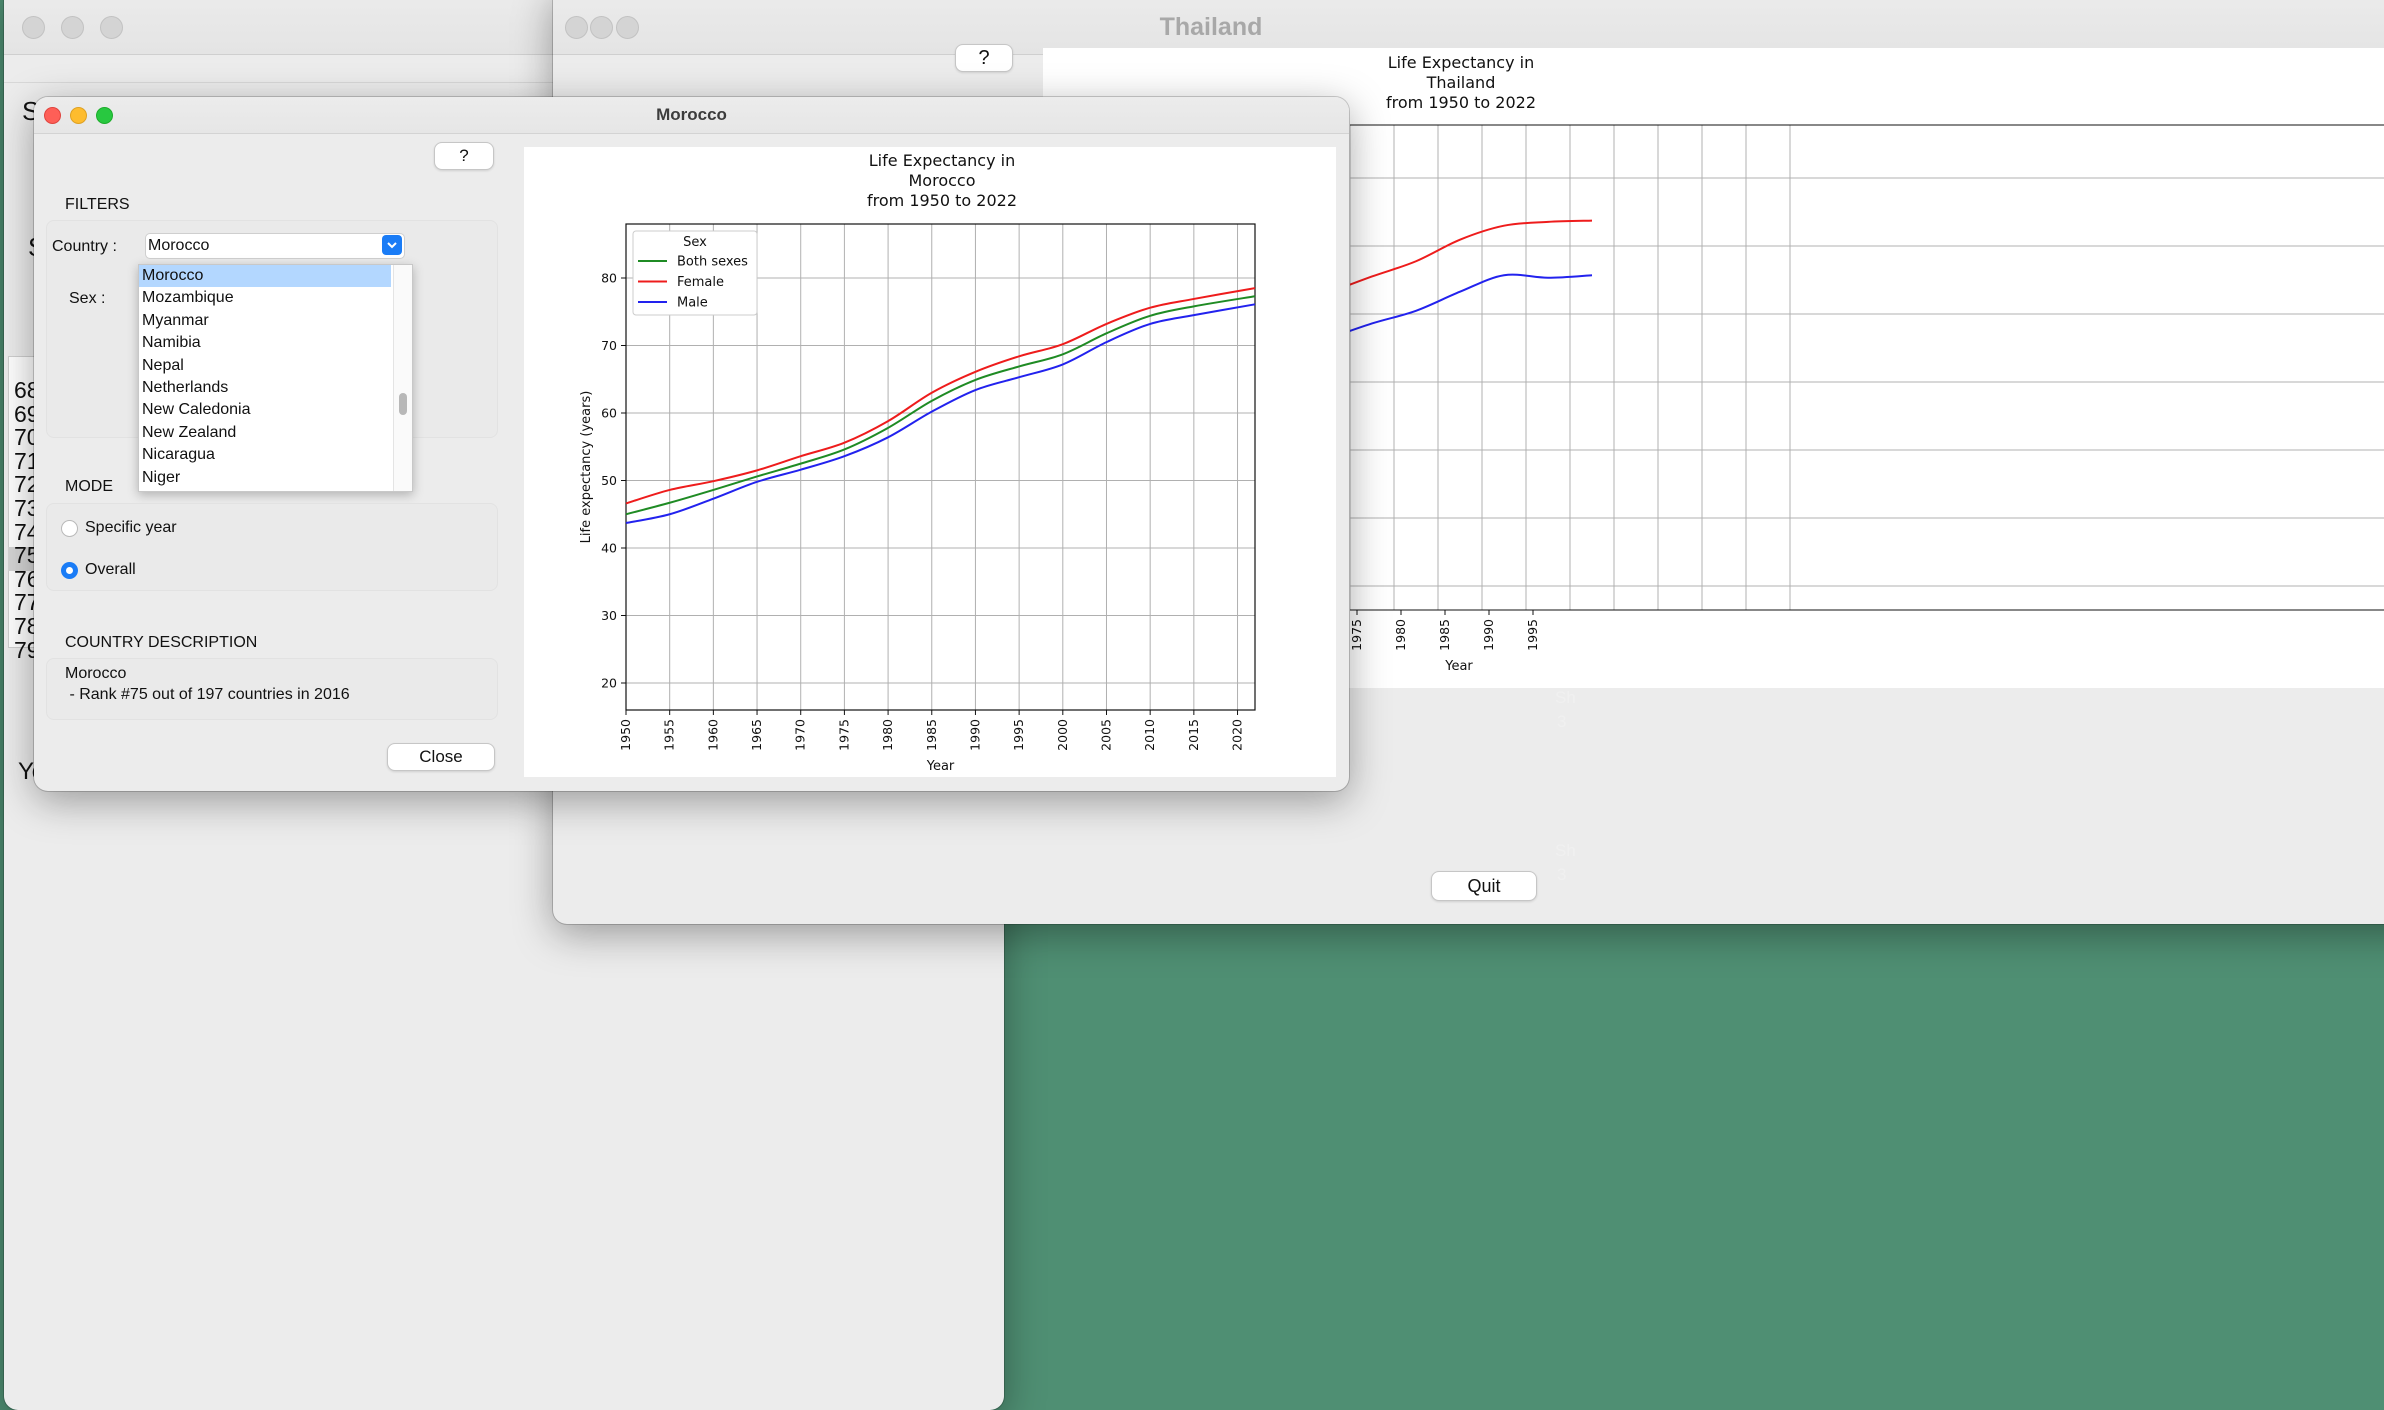  What do you see at coordinates (1562, 721) in the screenshot?
I see `edge-text-2: 3` at bounding box center [1562, 721].